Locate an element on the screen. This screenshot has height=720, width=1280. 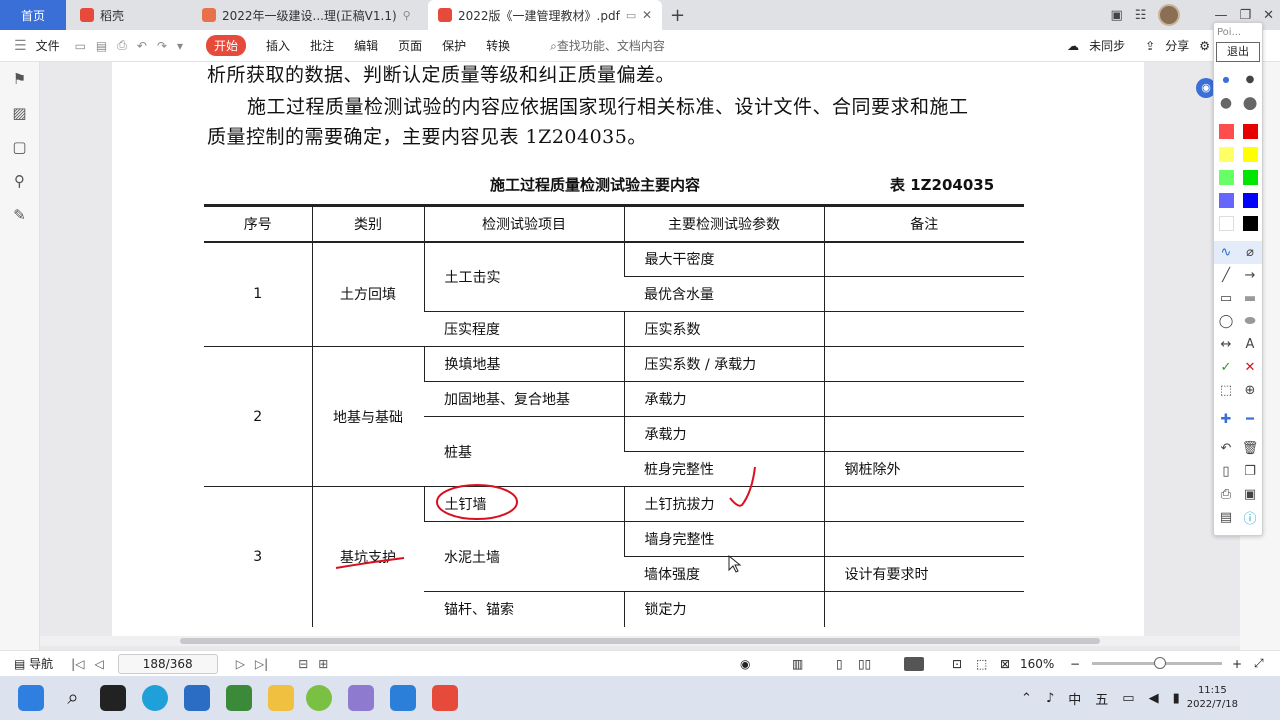
new-tab-button: + is located at coordinates (677, 15).